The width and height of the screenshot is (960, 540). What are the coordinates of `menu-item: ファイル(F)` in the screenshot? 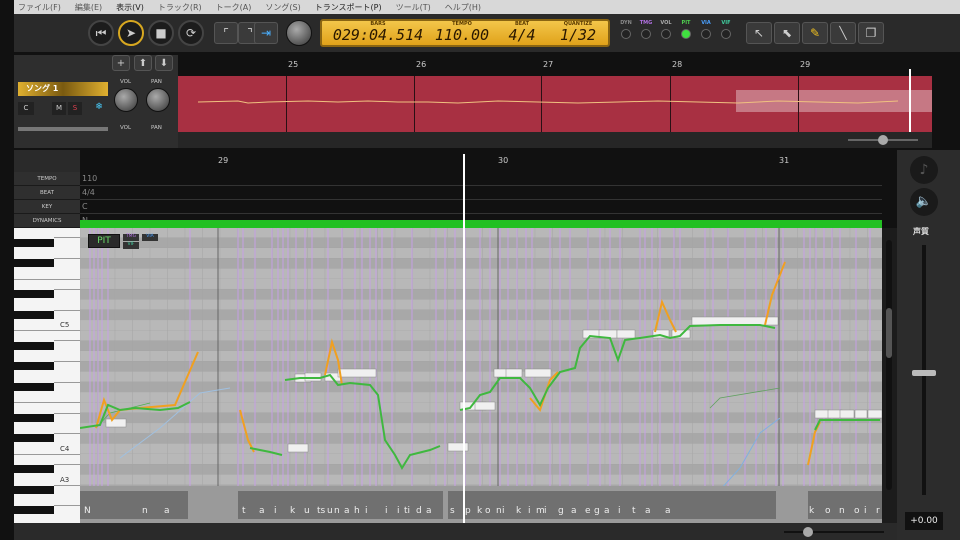 It's located at (39, 7).